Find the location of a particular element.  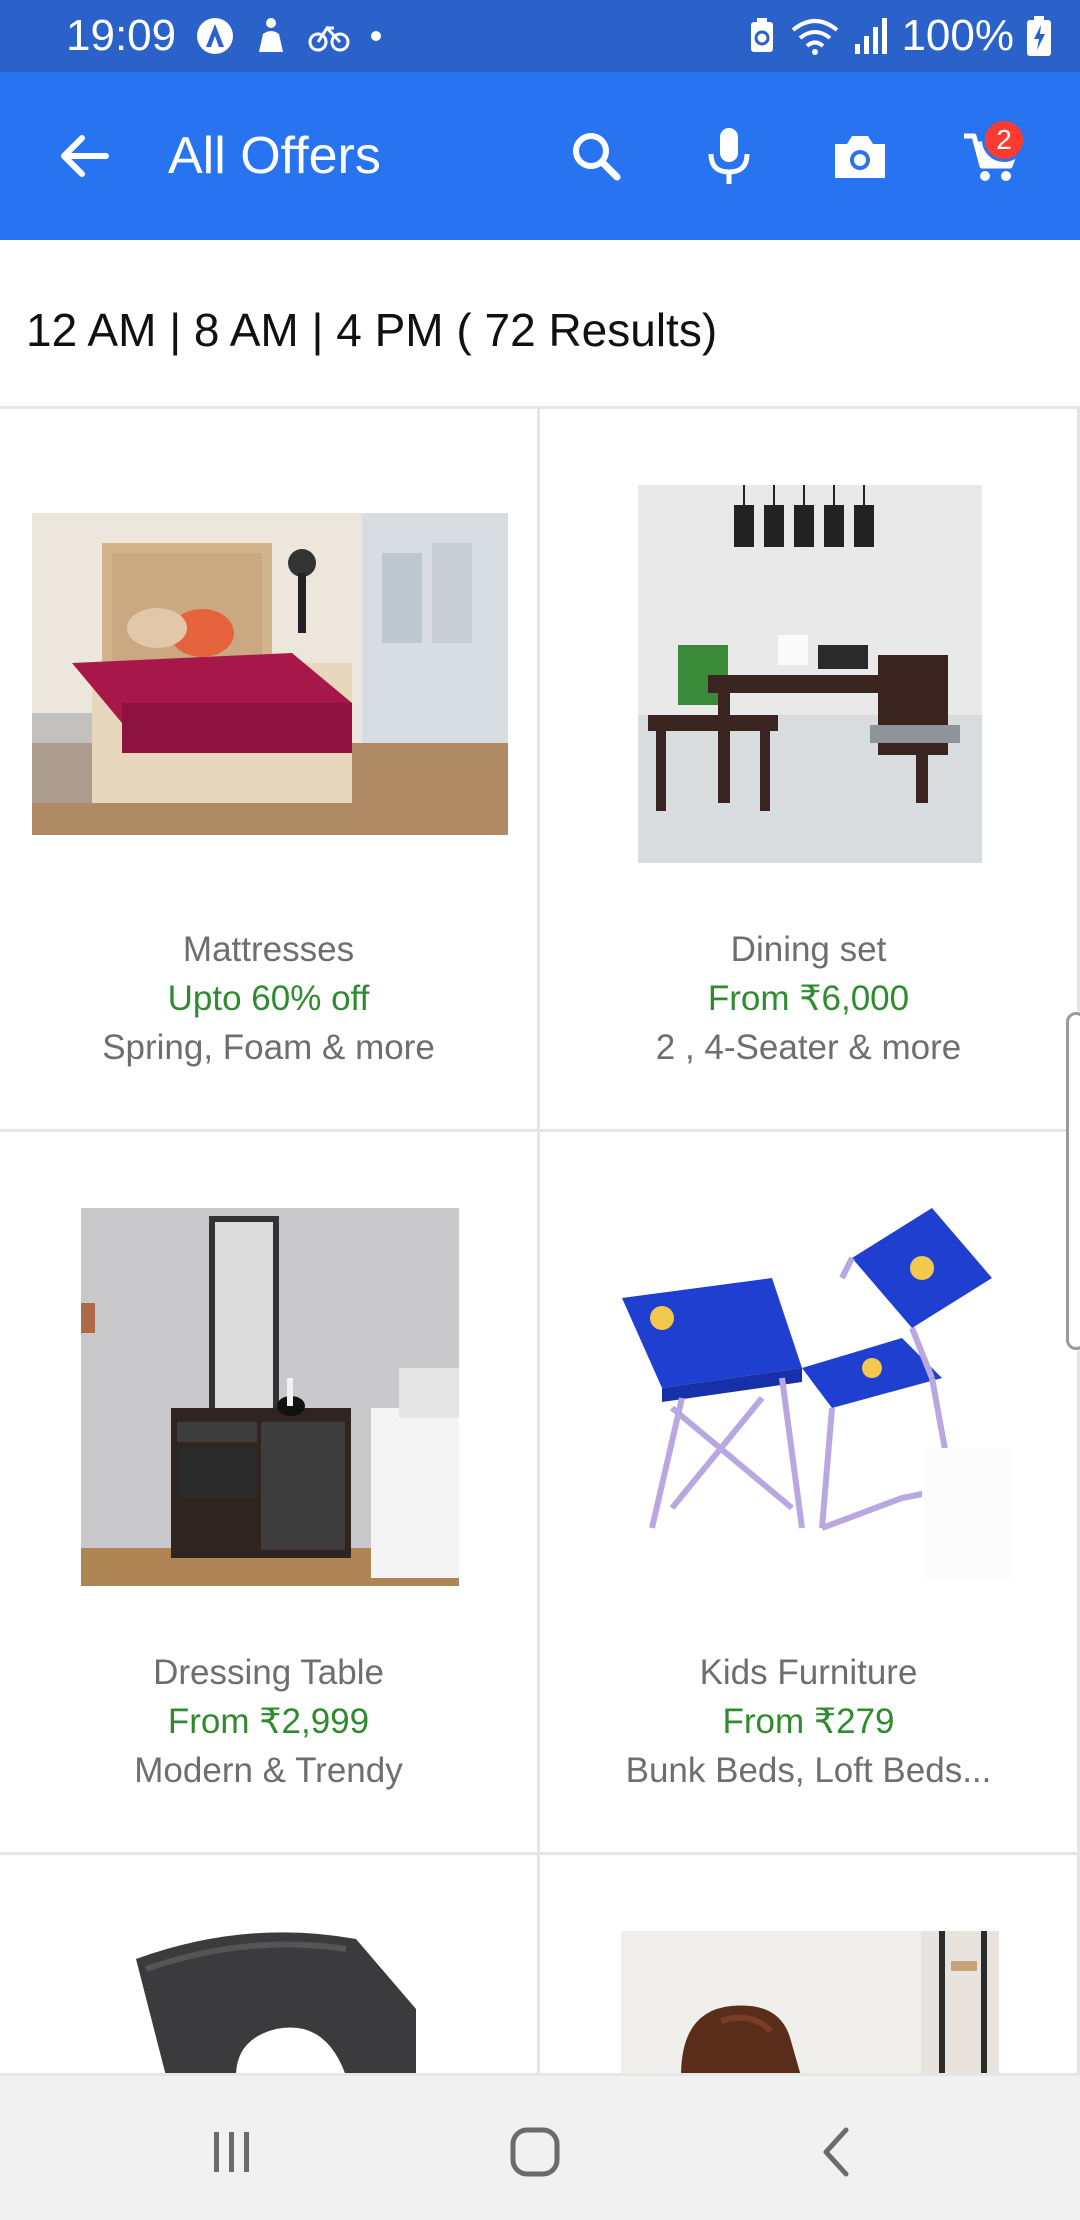

cart-count-badge: 2 is located at coordinates (1004, 140).